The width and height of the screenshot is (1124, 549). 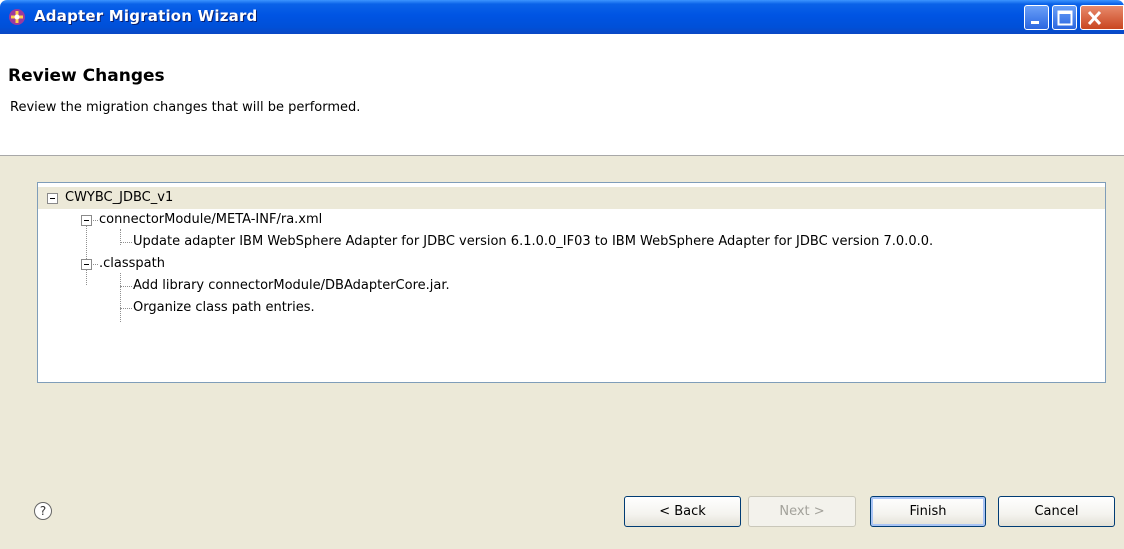 I want to click on close-icon, so click(x=1094, y=18).